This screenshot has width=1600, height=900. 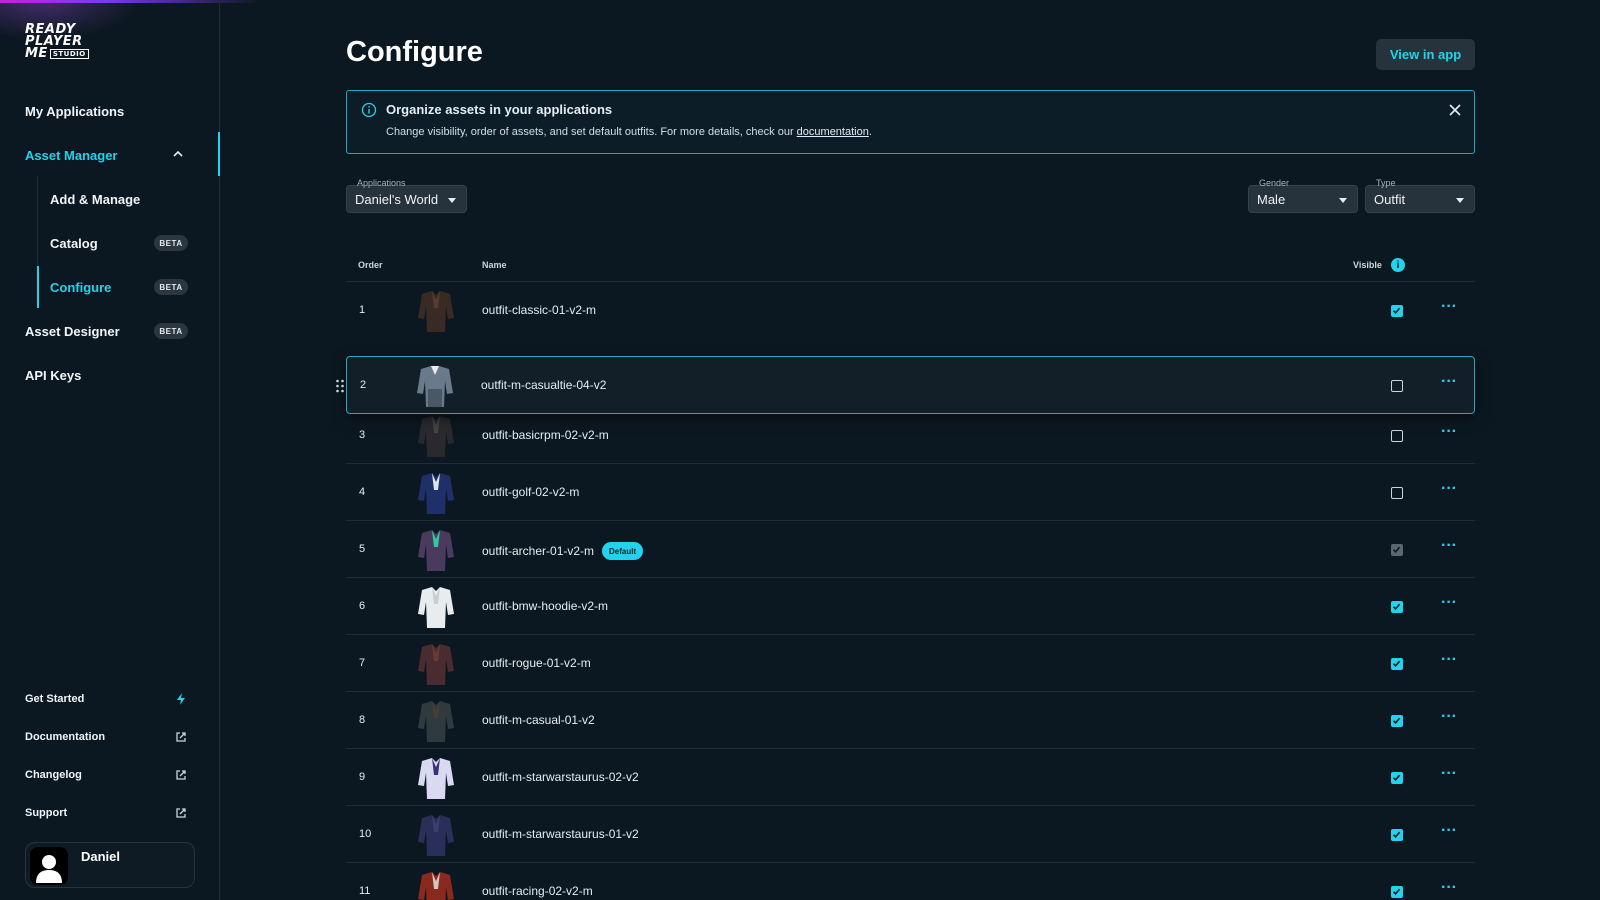 What do you see at coordinates (65, 737) in the screenshot?
I see `nav-documentation: Documentation` at bounding box center [65, 737].